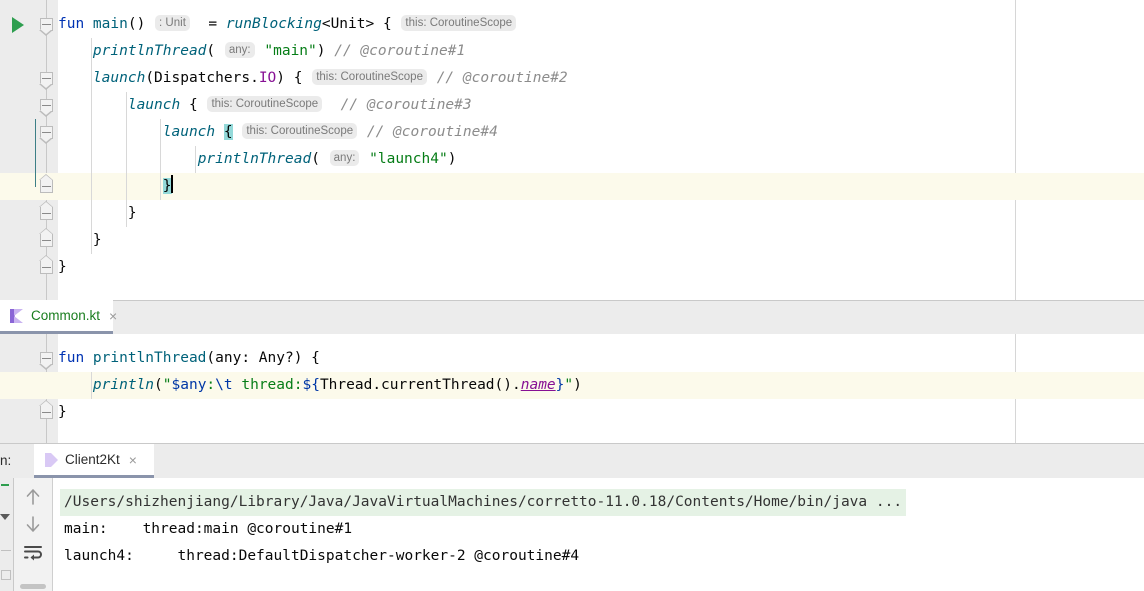 The height and width of the screenshot is (591, 1144). Describe the element at coordinates (123, 385) in the screenshot. I see `code-token: println` at that location.